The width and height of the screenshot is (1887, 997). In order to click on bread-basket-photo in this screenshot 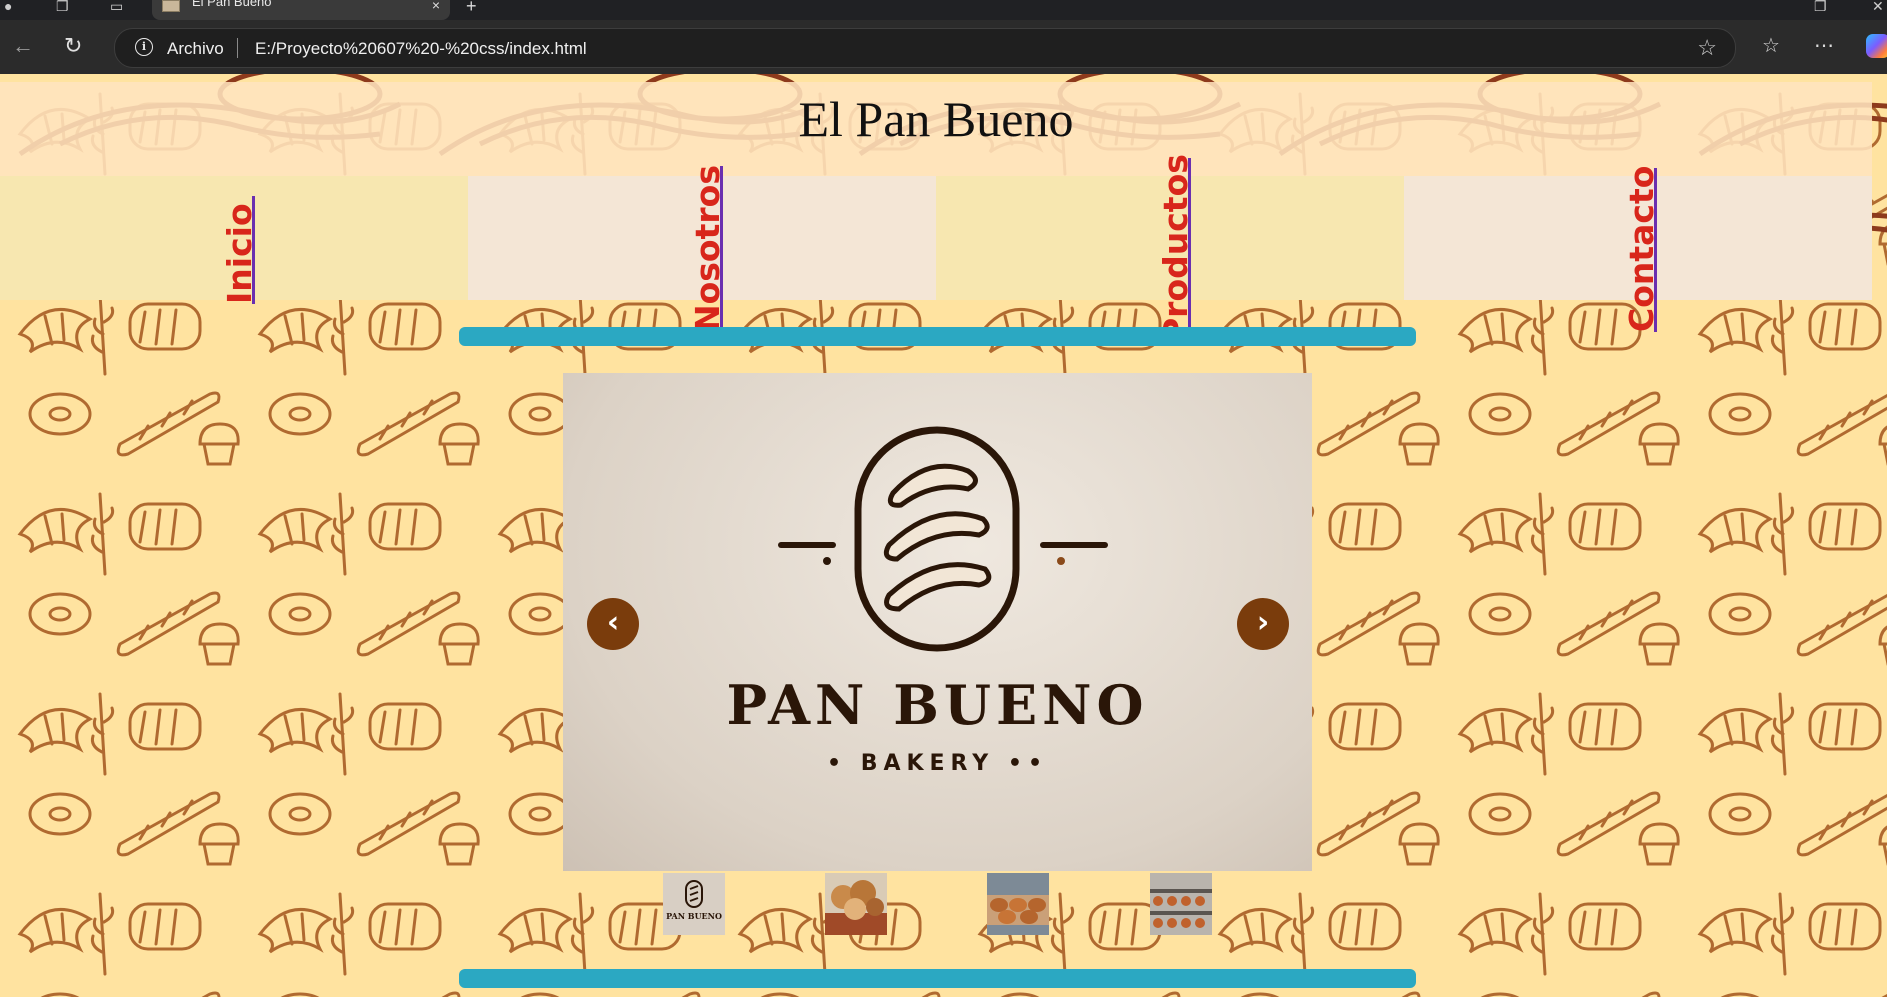, I will do `click(856, 904)`.